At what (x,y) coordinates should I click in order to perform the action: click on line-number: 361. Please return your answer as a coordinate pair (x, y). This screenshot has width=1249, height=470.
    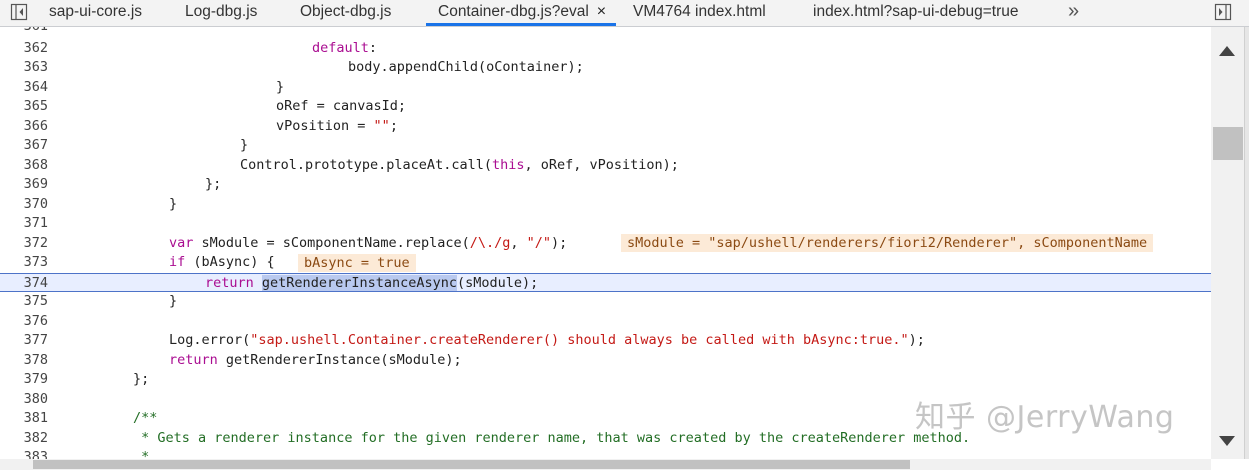
    Looking at the image, I should click on (24, 32).